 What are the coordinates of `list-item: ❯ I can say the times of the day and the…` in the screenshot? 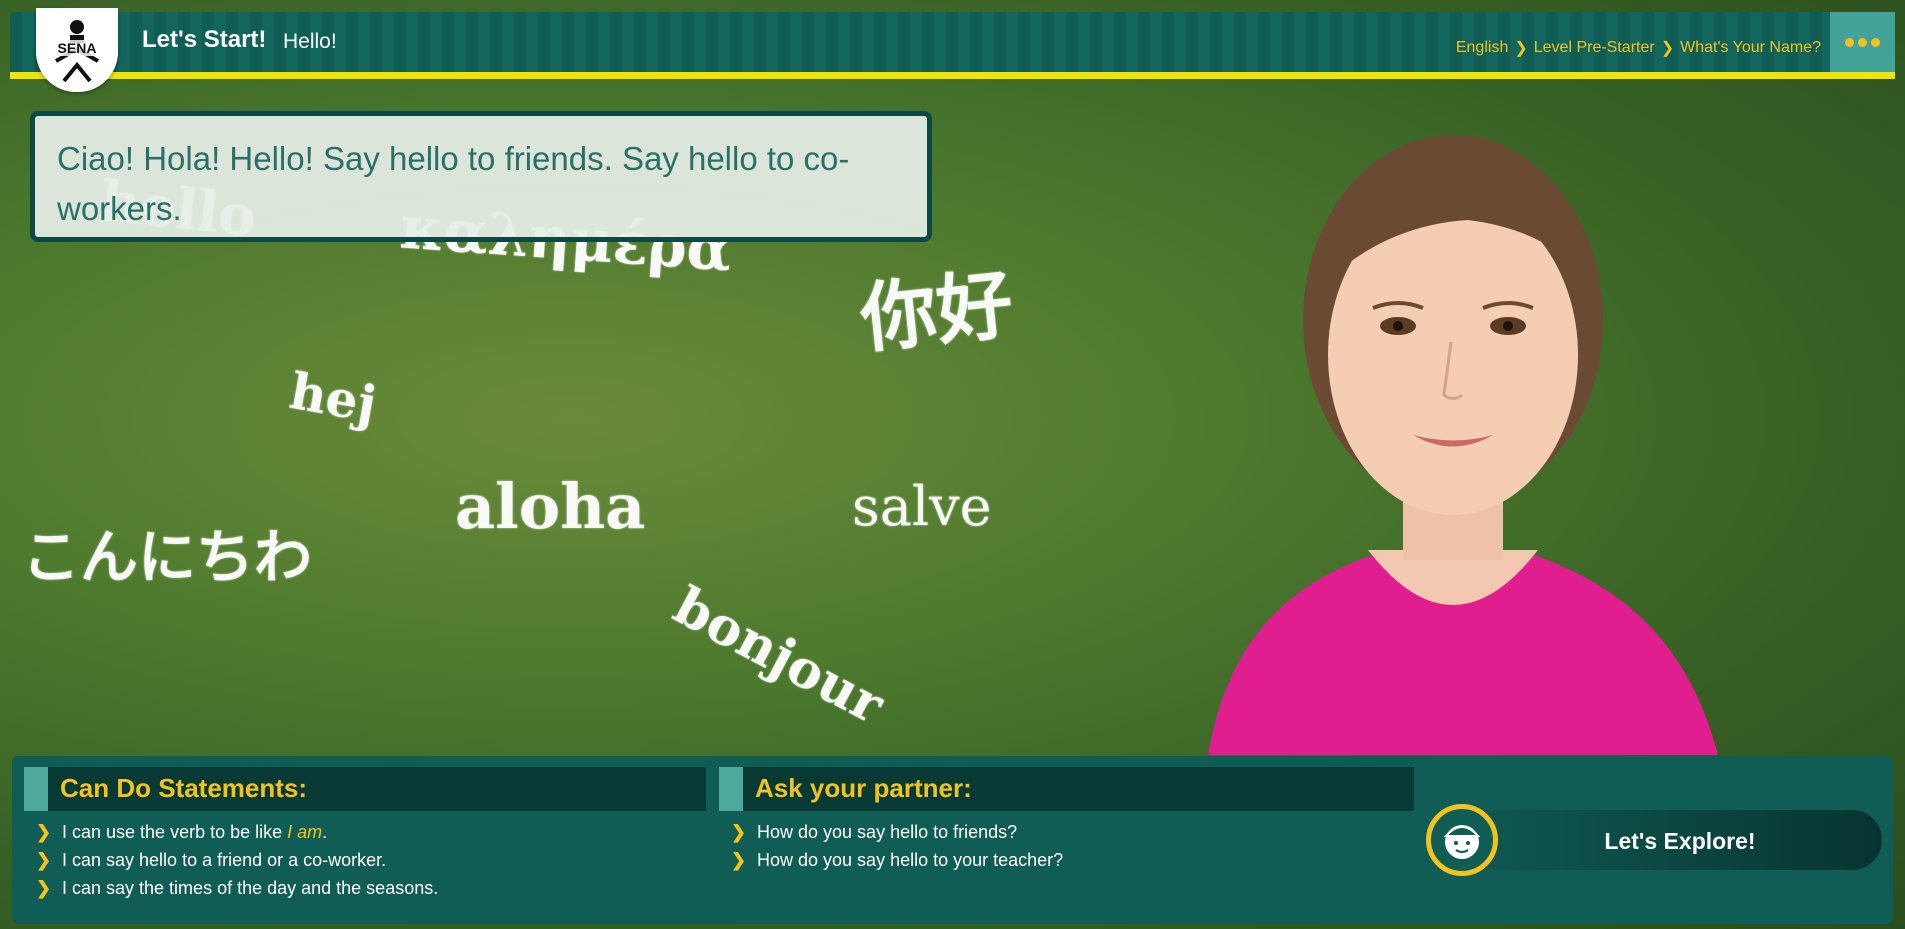 It's located at (366, 888).